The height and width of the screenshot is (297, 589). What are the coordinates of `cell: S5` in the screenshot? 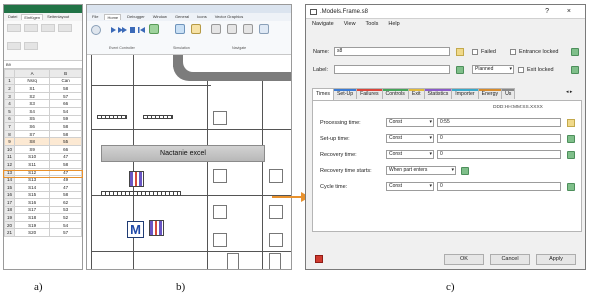 It's located at (32, 119).